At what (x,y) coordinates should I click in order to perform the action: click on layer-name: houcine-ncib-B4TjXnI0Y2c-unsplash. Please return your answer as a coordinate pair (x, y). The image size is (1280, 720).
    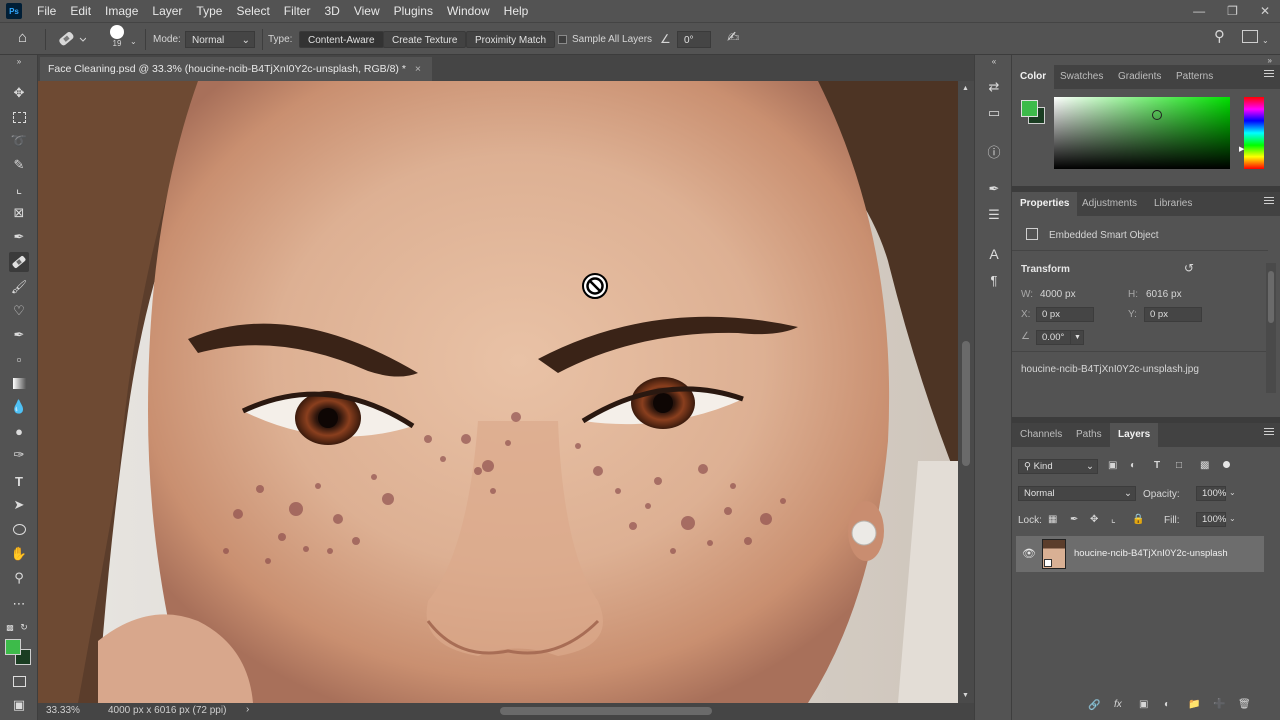
    Looking at the image, I should click on (1151, 553).